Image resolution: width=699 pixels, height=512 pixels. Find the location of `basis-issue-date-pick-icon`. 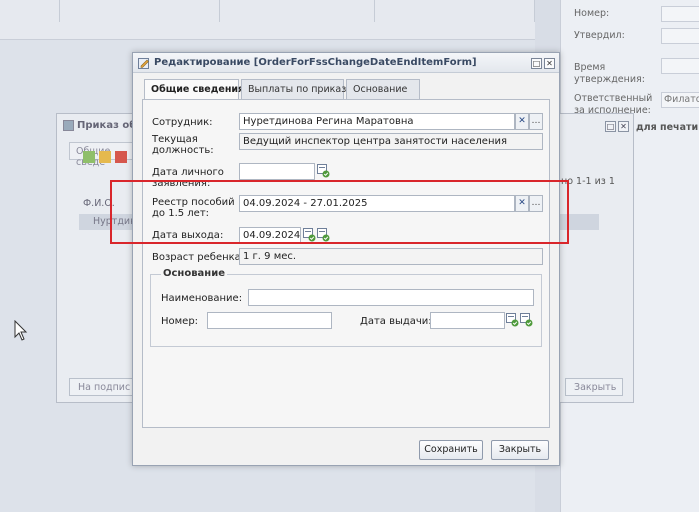

basis-issue-date-pick-icon is located at coordinates (526, 320).